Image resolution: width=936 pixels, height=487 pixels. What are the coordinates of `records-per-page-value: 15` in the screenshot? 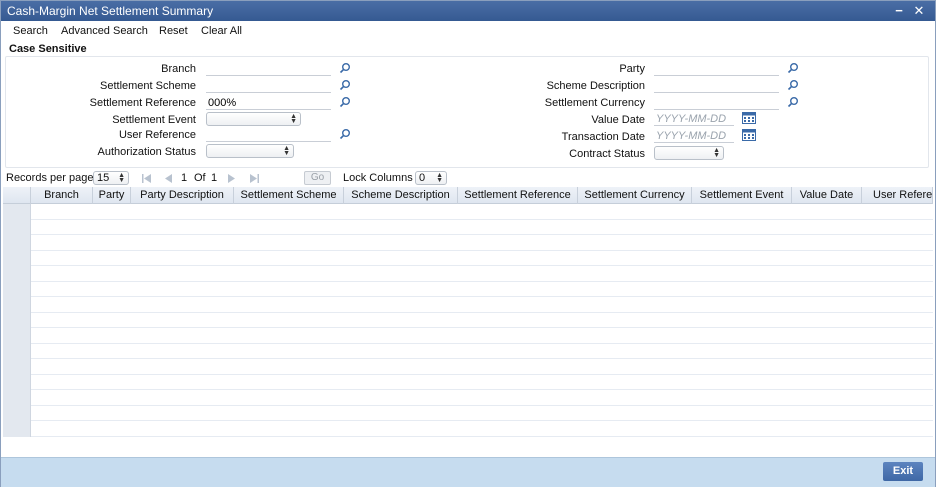 It's located at (103, 178).